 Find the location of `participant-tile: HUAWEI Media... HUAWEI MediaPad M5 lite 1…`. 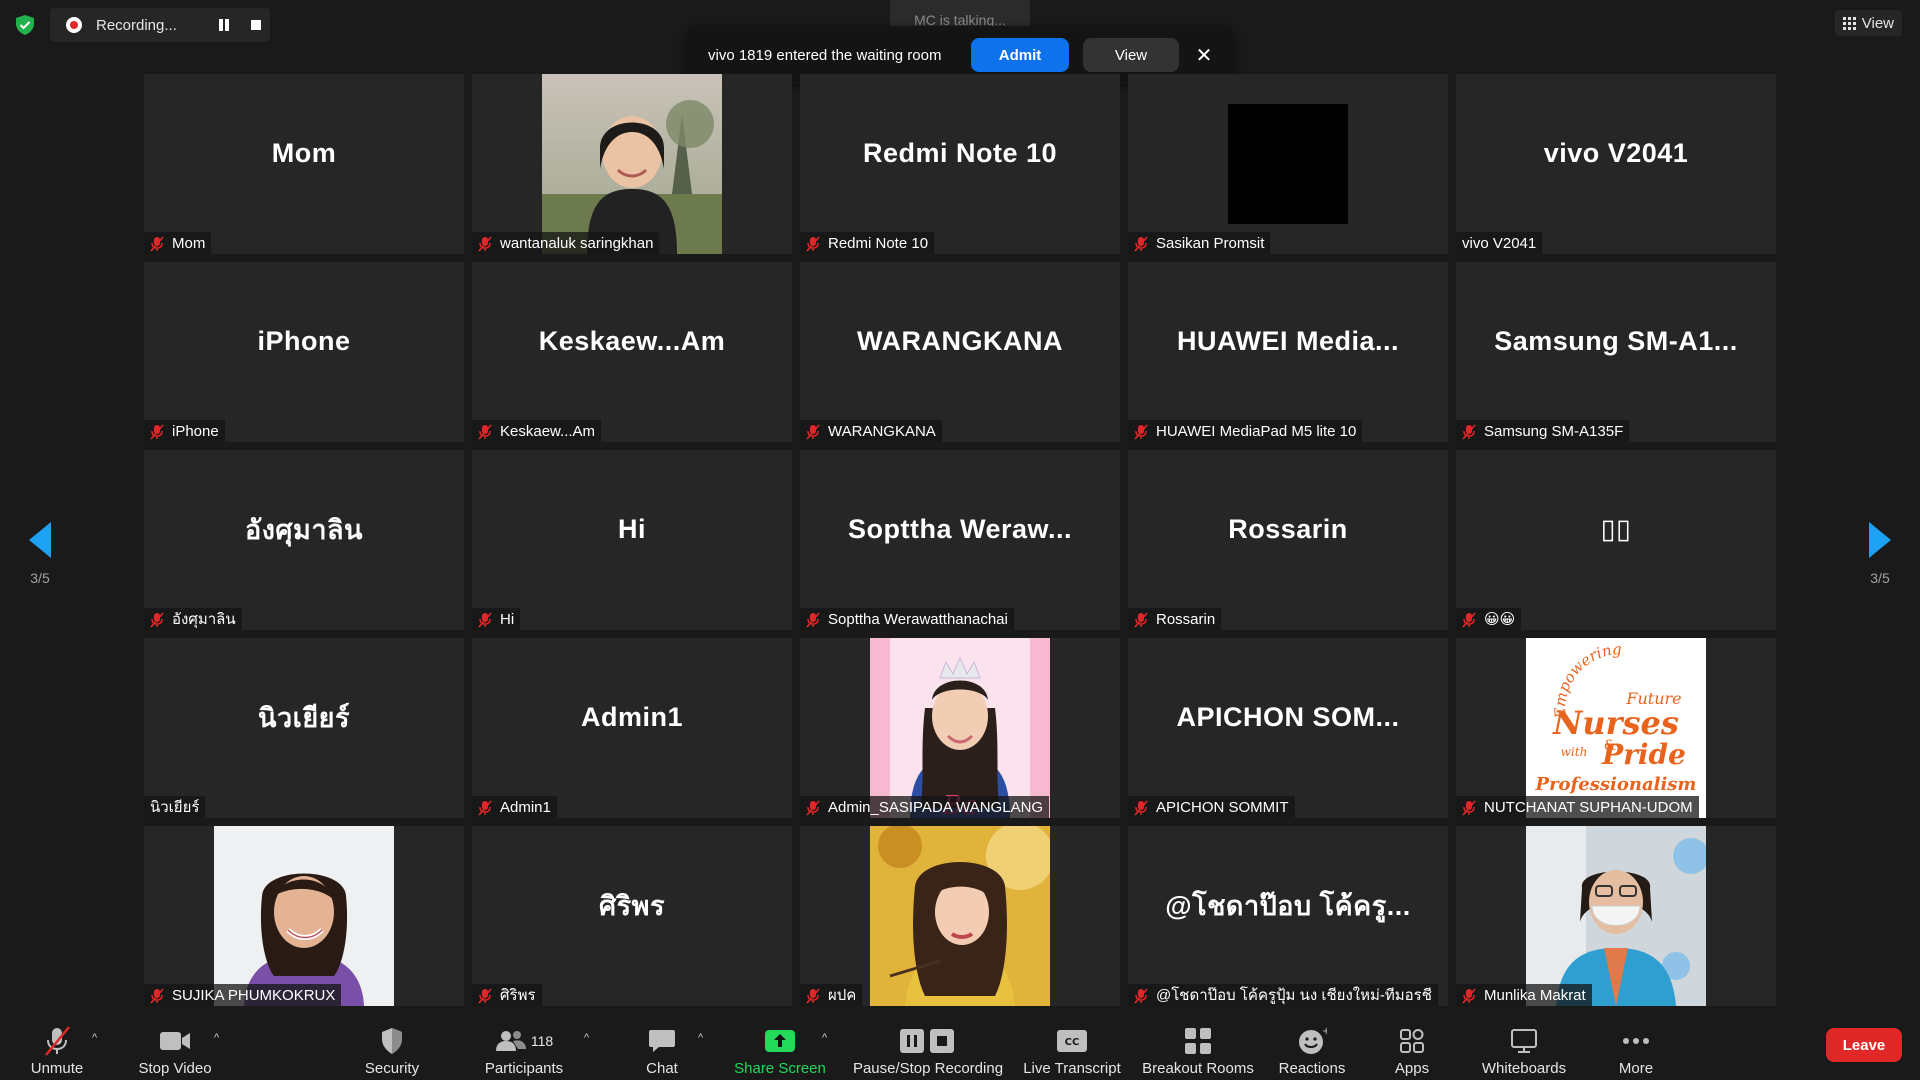

participant-tile: HUAWEI Media... HUAWEI MediaPad M5 lite 1… is located at coordinates (1288, 352).